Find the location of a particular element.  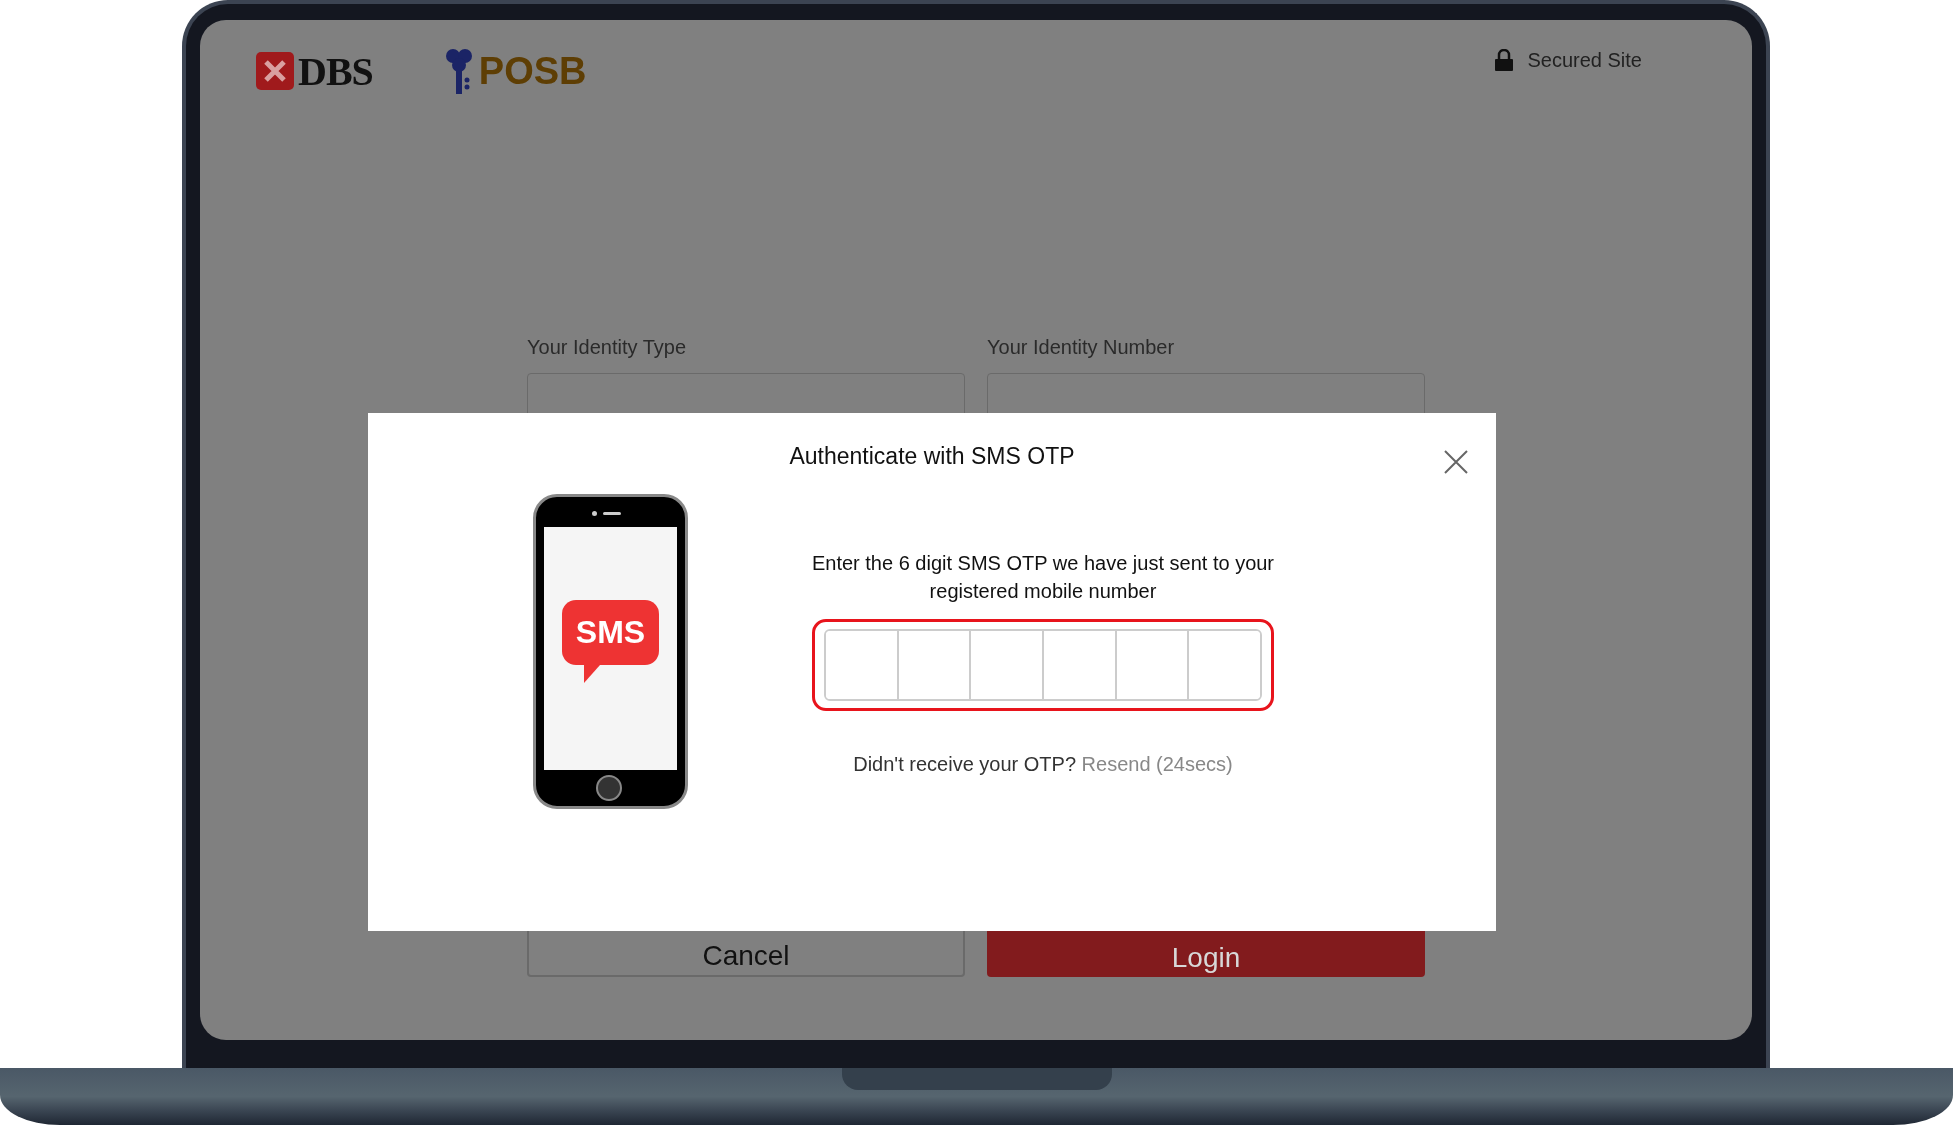

field-label: Your Identity Number is located at coordinates (1081, 347).